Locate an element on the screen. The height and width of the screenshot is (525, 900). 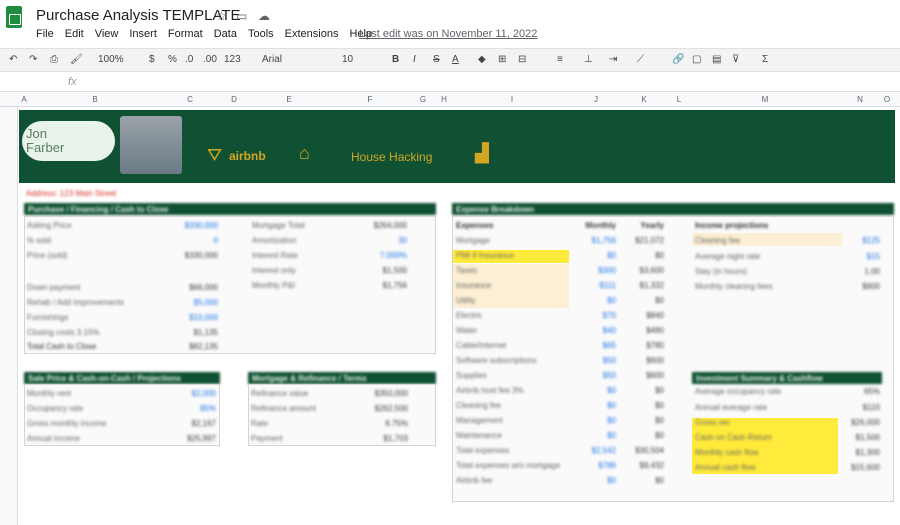
menu-format: Format is located at coordinates (185, 34).